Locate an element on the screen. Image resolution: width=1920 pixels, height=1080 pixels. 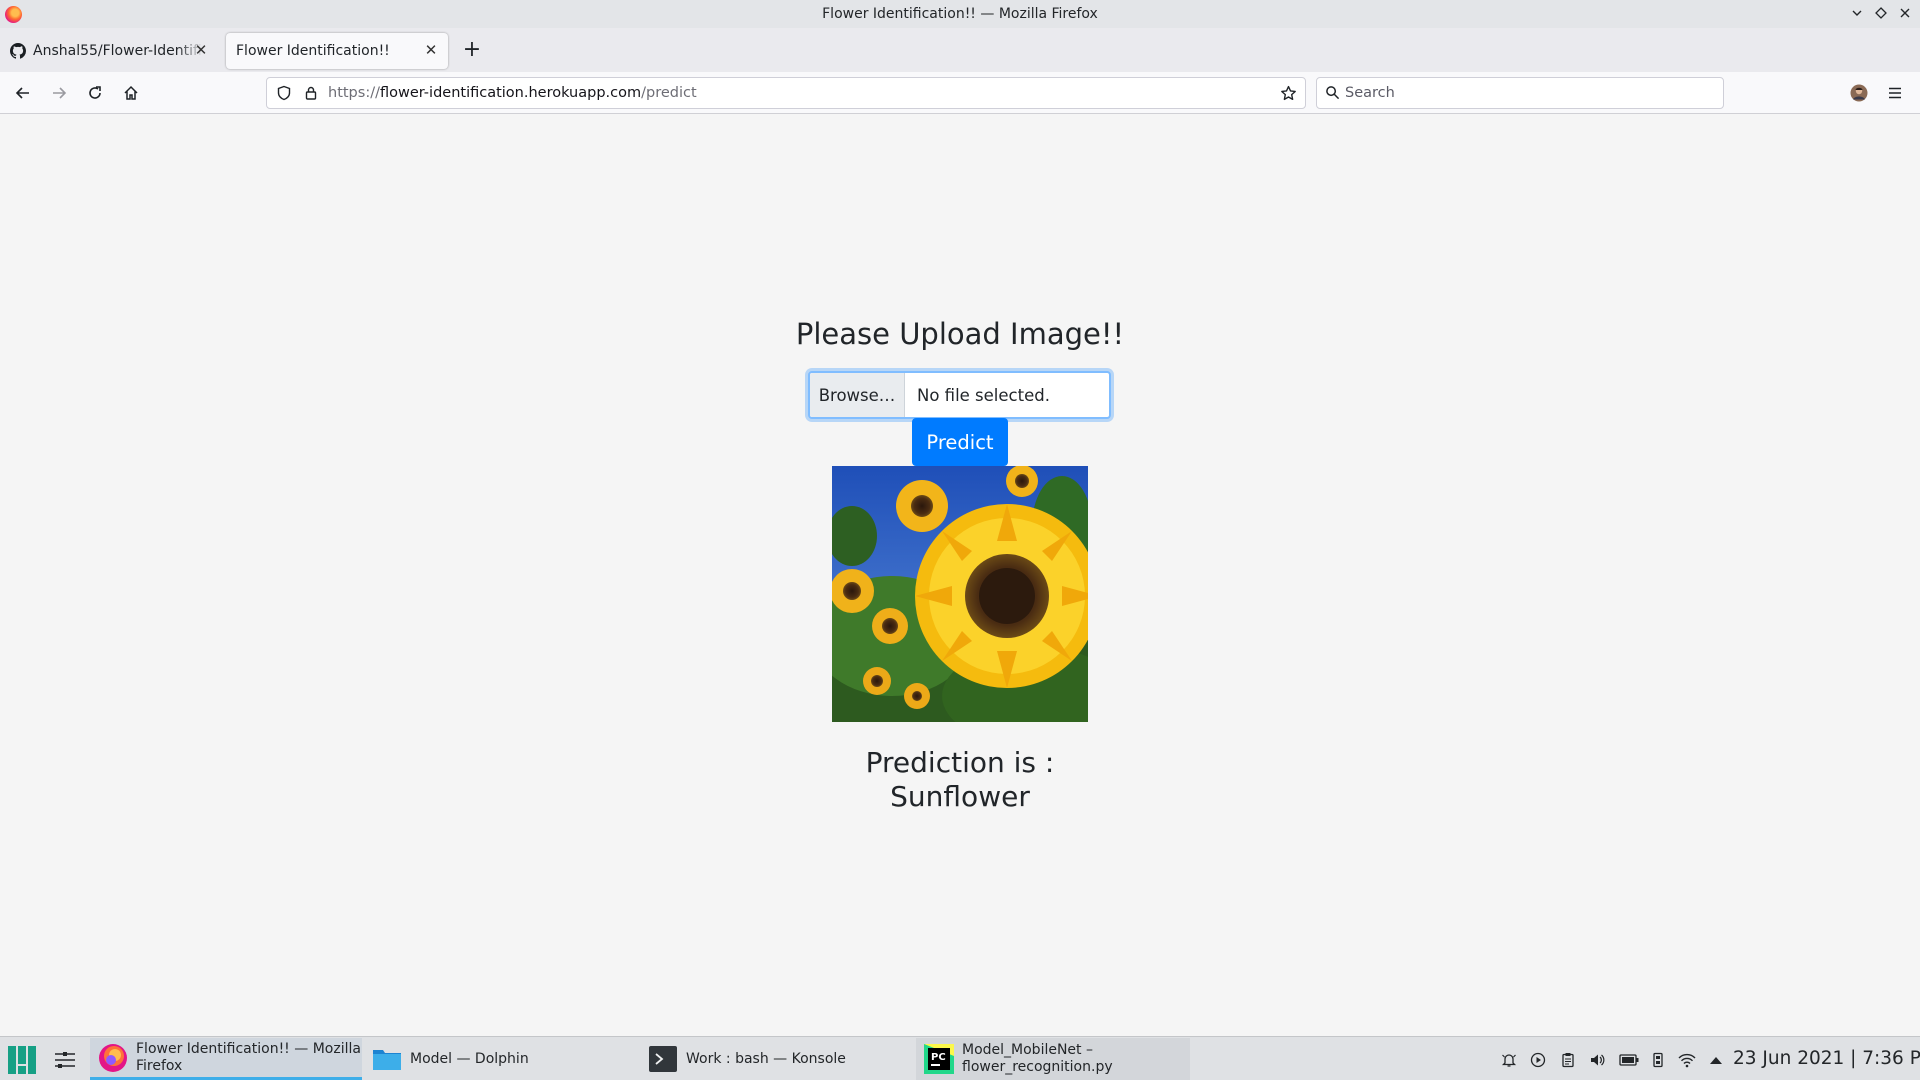
tab-github: Anshal55/Flower-Identification ✕ is located at coordinates (109, 51).